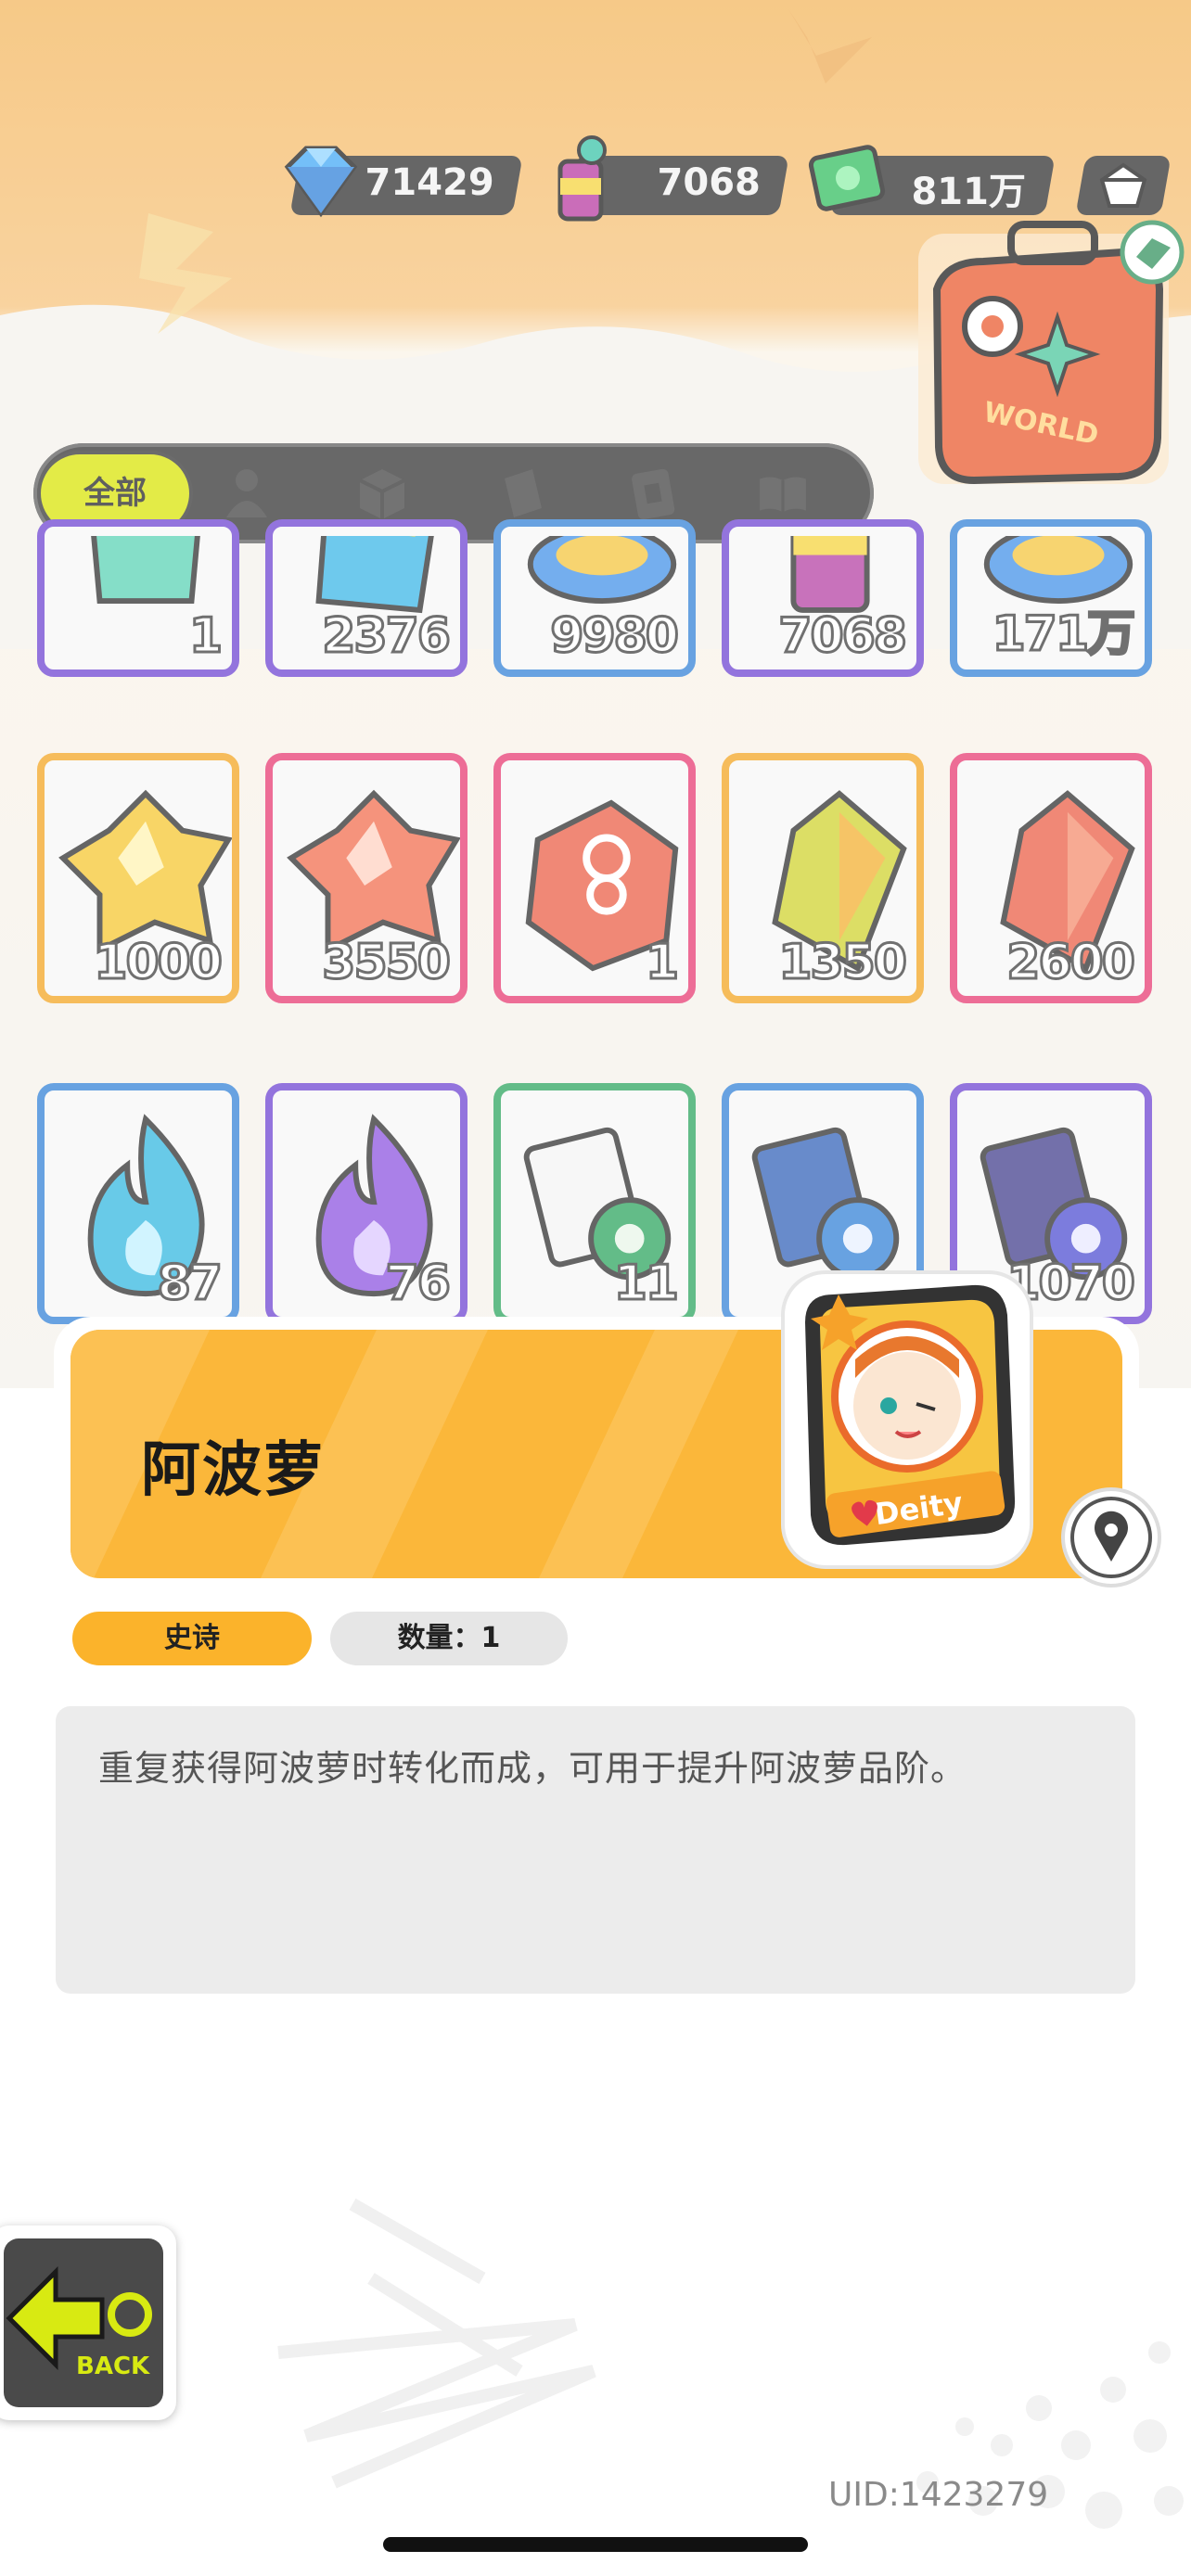  Describe the element at coordinates (847, 178) in the screenshot. I see `cash-icon` at that location.